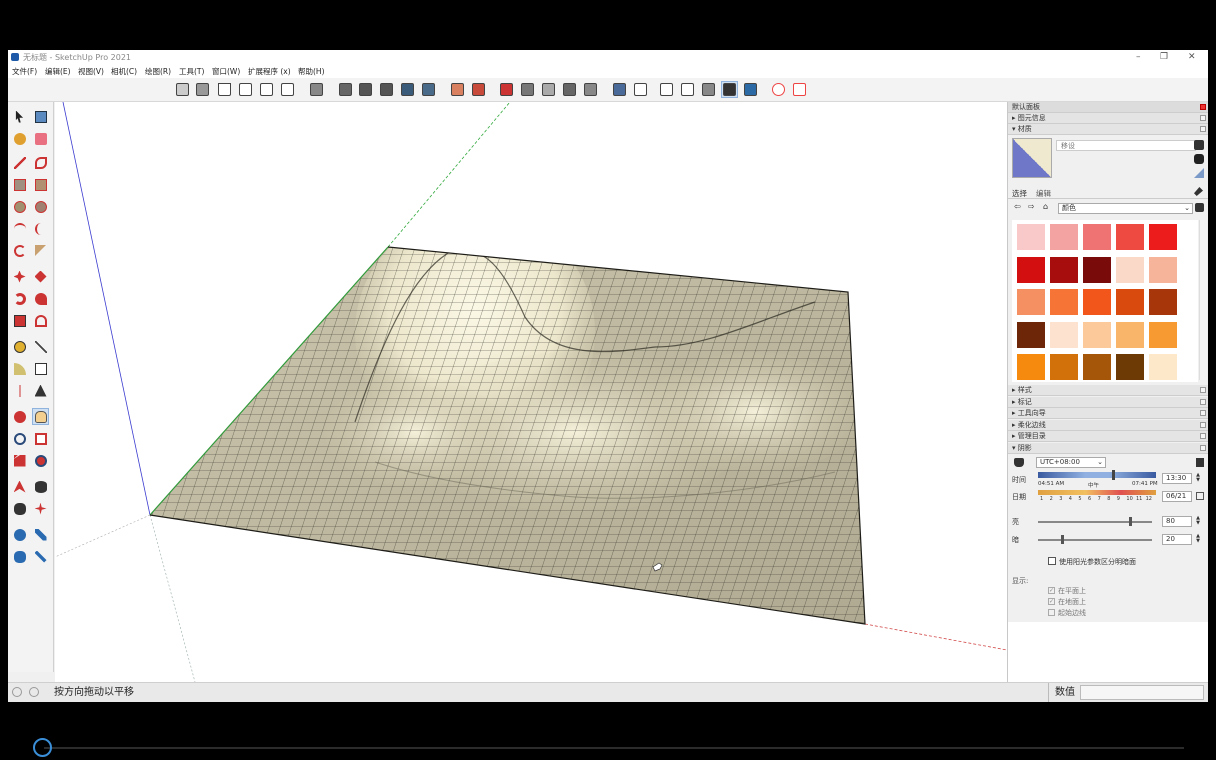  I want to click on position-camera-icon, so click(19, 486).